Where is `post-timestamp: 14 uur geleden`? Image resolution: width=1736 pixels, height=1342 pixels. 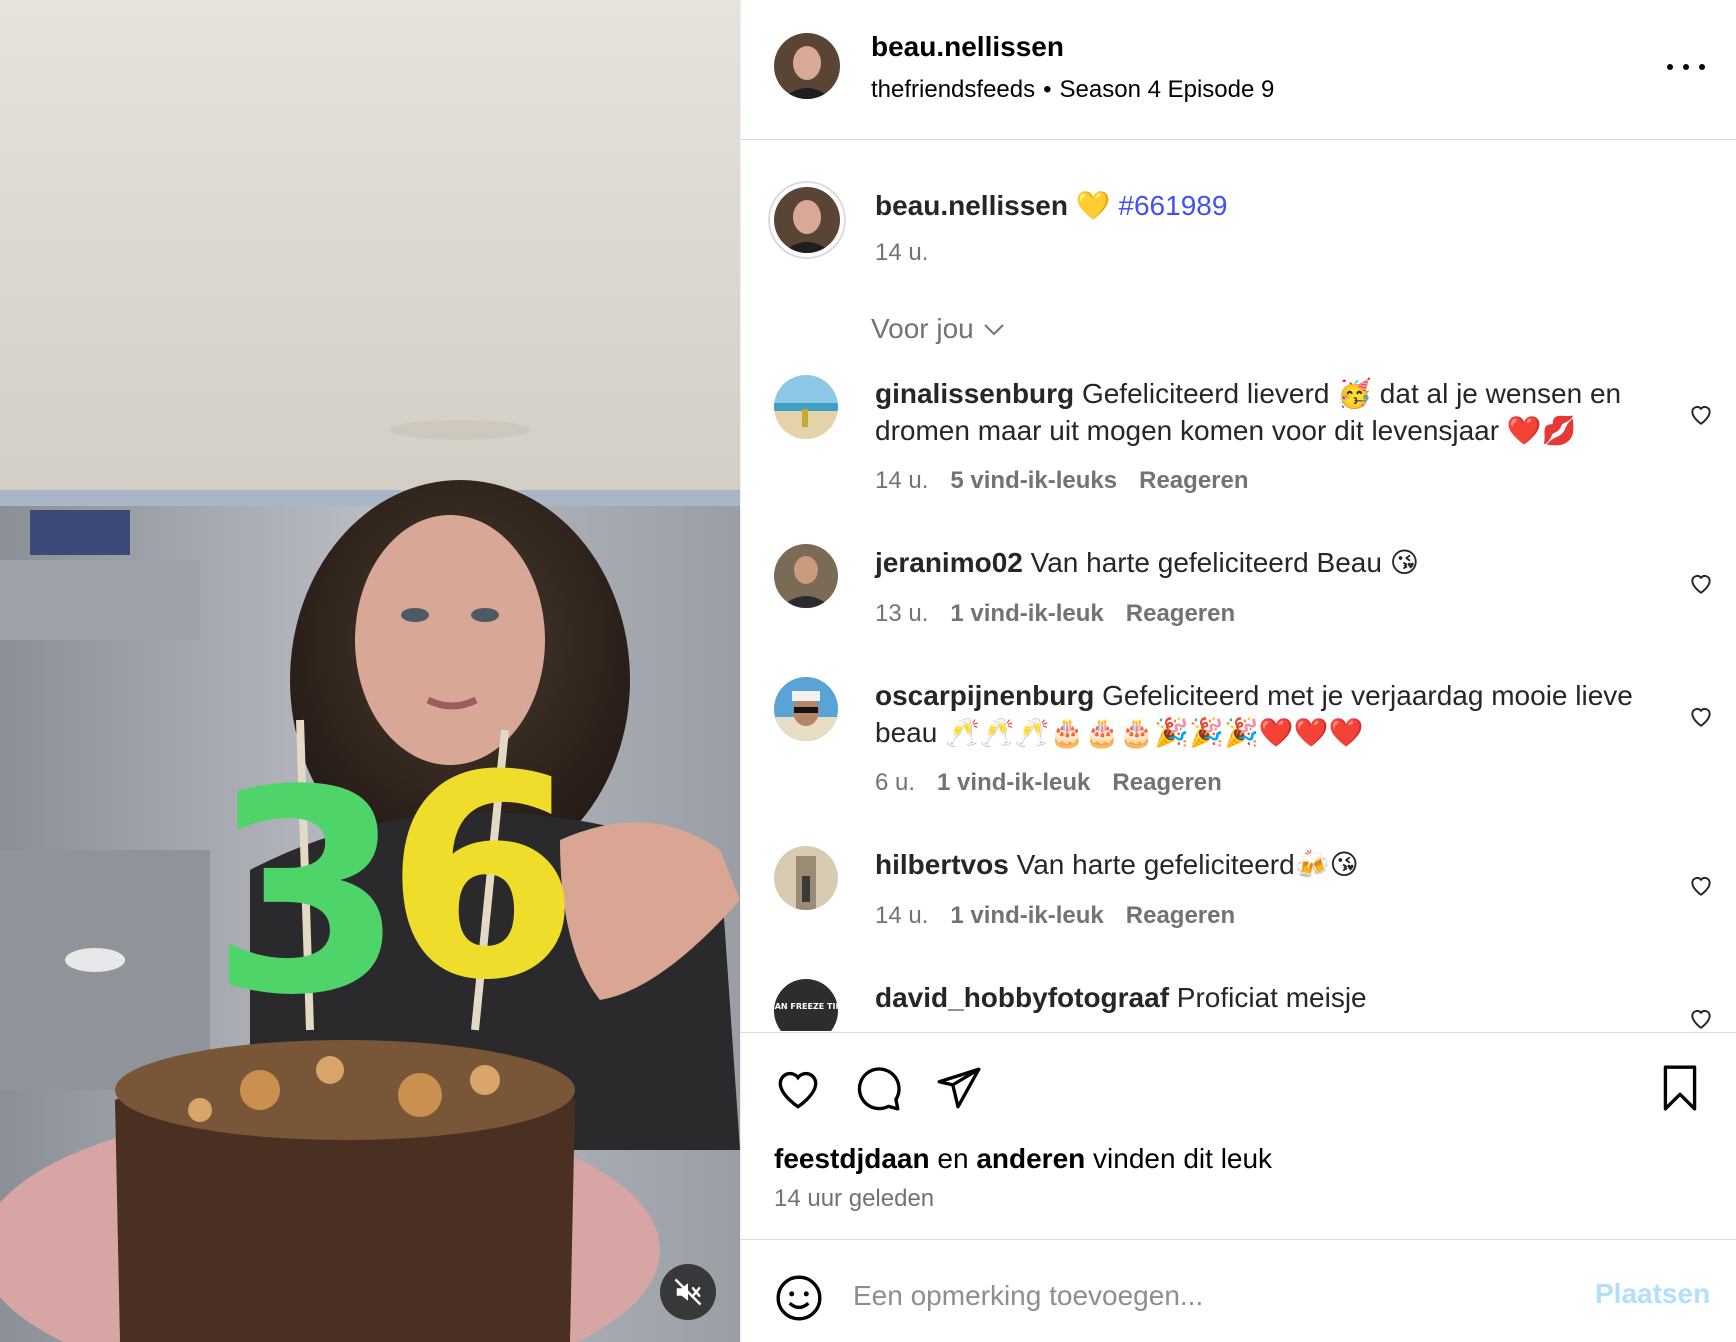 post-timestamp: 14 uur geleden is located at coordinates (854, 1199).